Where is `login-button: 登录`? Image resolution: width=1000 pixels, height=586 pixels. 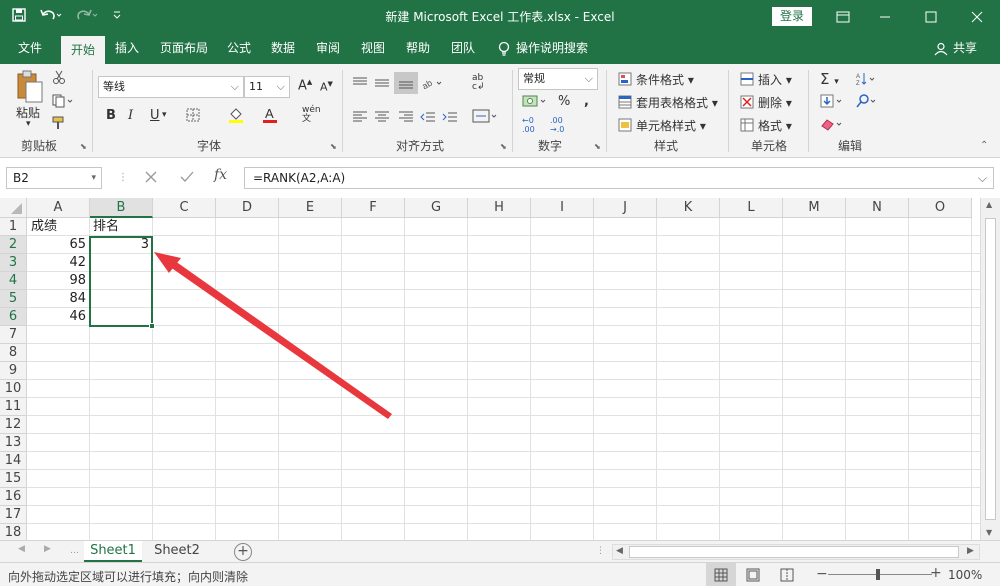 login-button: 登录 is located at coordinates (792, 16).